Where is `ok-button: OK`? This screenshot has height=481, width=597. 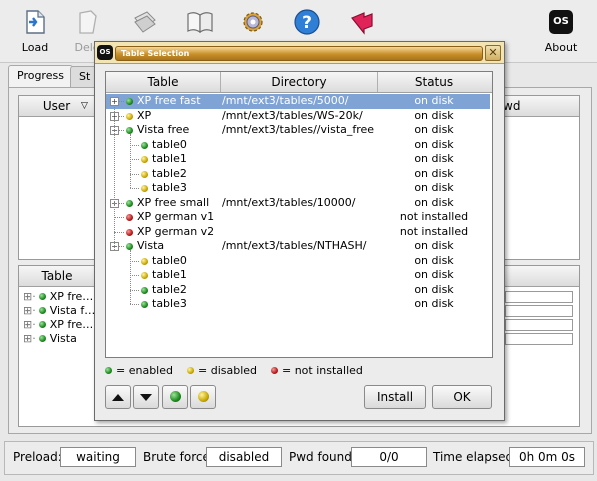 ok-button: OK is located at coordinates (462, 397).